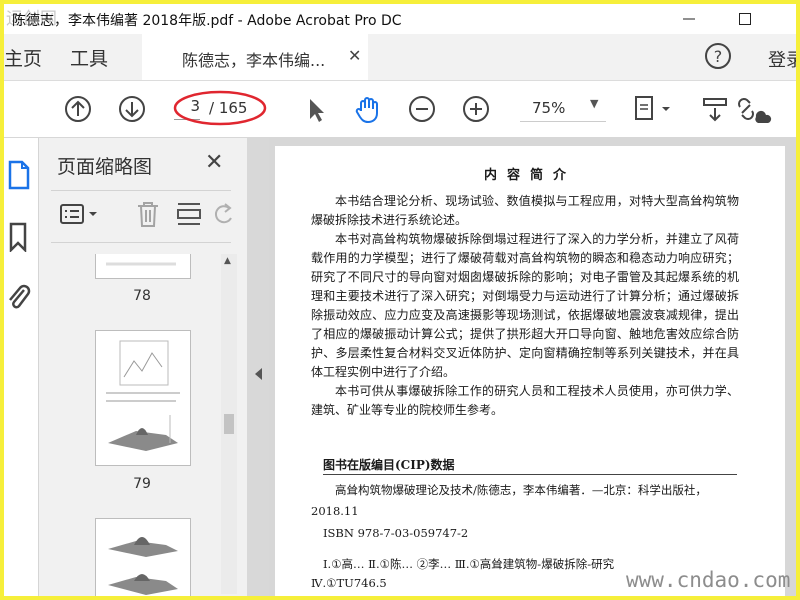 The image size is (800, 600). I want to click on cip-line: 高耸构筑物爆破理论及技术/陈德志，李本伟编著．—北京：科学出版社，, so click(521, 490).